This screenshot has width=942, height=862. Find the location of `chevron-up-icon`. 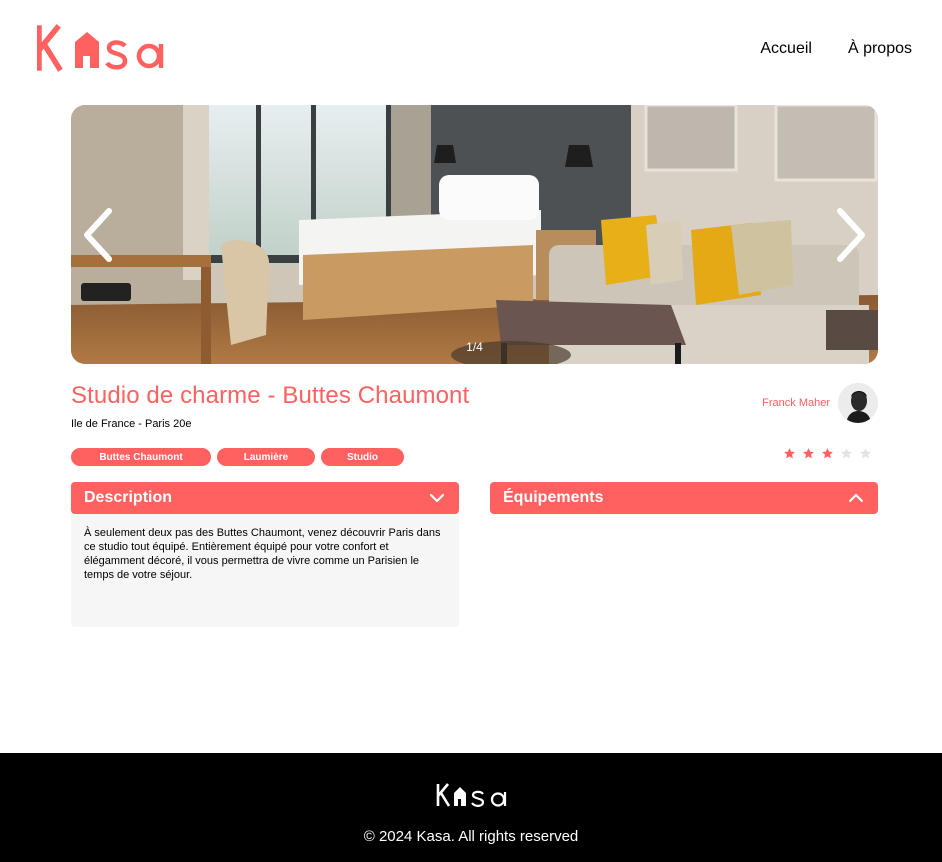

chevron-up-icon is located at coordinates (856, 498).